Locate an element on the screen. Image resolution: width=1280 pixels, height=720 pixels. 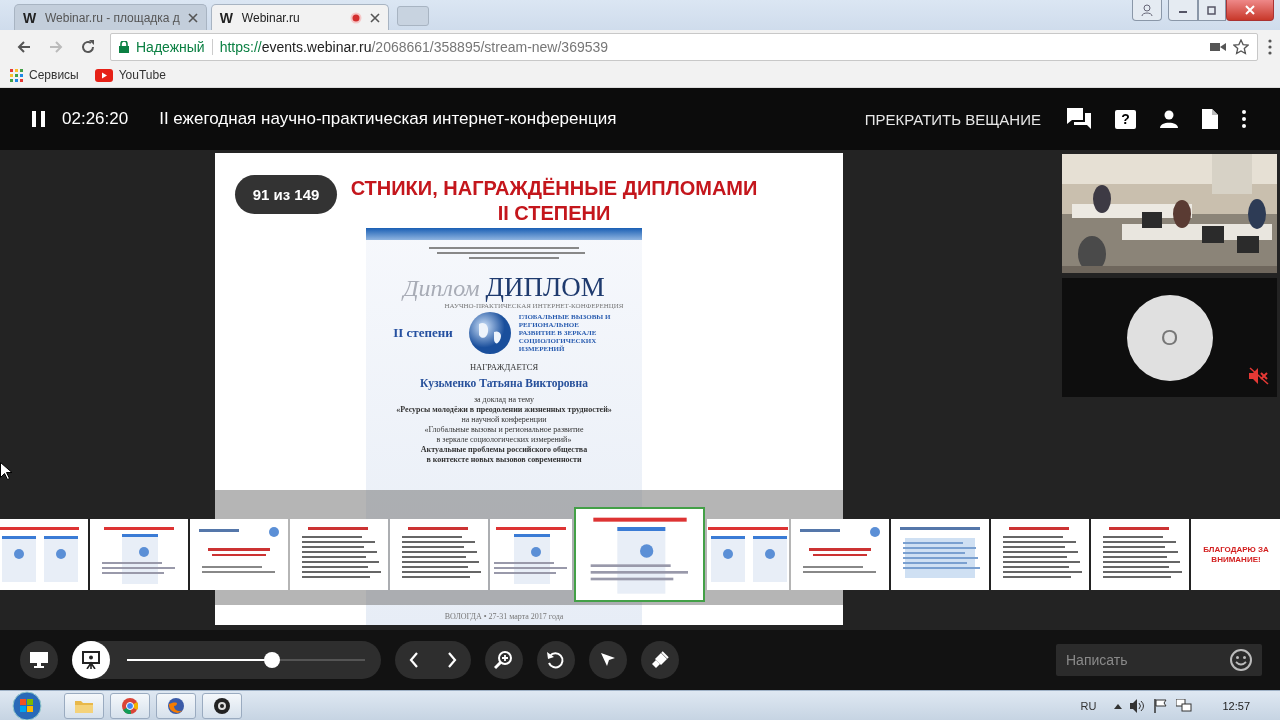
maximize-button is located at coordinates (1212, 10).